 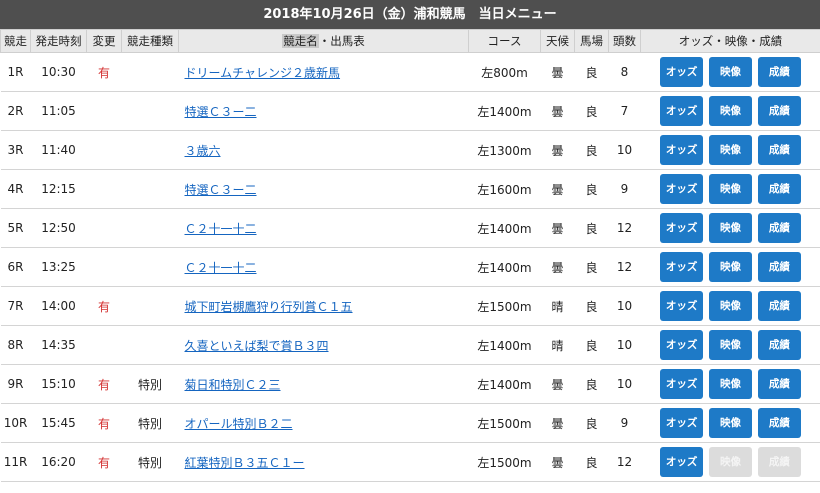 I want to click on race-name-cell: Ｃ２十一十二, so click(x=323, y=228).